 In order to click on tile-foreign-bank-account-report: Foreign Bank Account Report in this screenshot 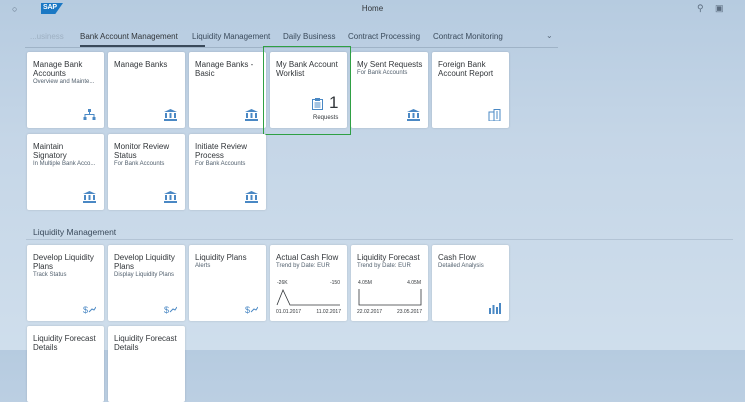, I will do `click(470, 90)`.